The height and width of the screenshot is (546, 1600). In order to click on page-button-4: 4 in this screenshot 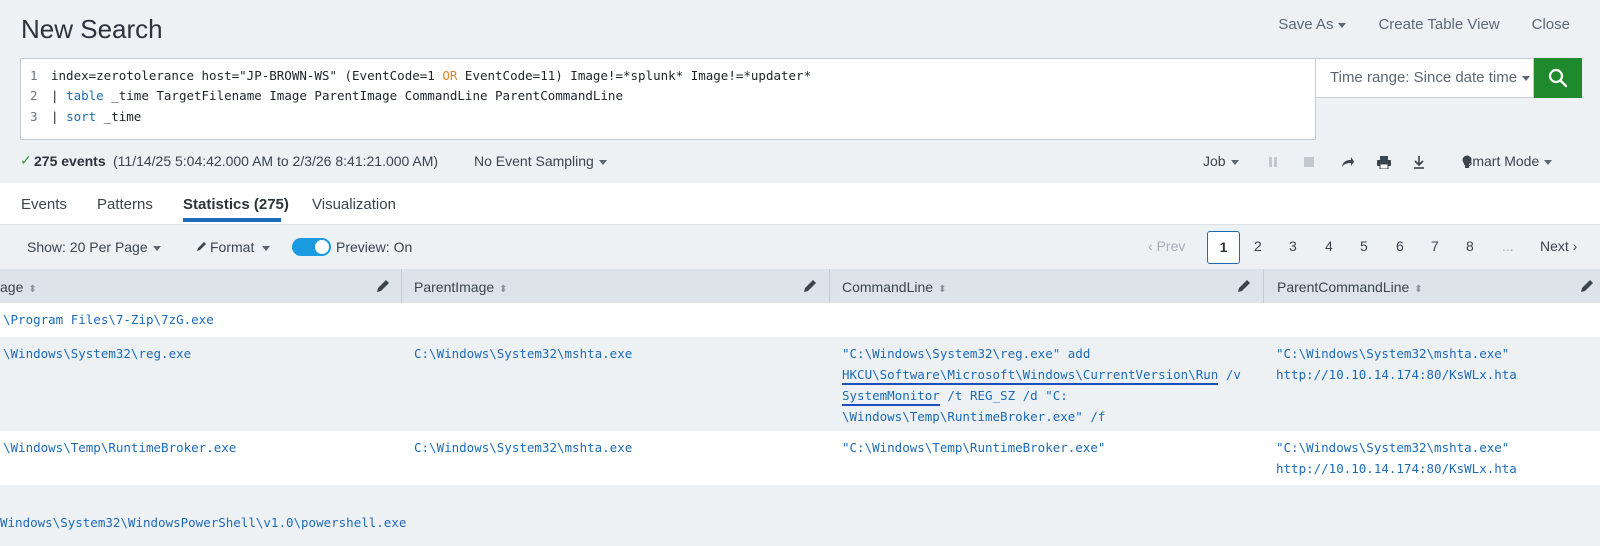, I will do `click(1329, 246)`.